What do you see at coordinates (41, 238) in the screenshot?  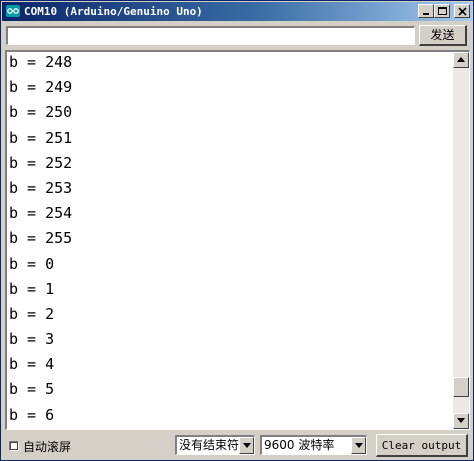 I see `output-line: b = 255` at bounding box center [41, 238].